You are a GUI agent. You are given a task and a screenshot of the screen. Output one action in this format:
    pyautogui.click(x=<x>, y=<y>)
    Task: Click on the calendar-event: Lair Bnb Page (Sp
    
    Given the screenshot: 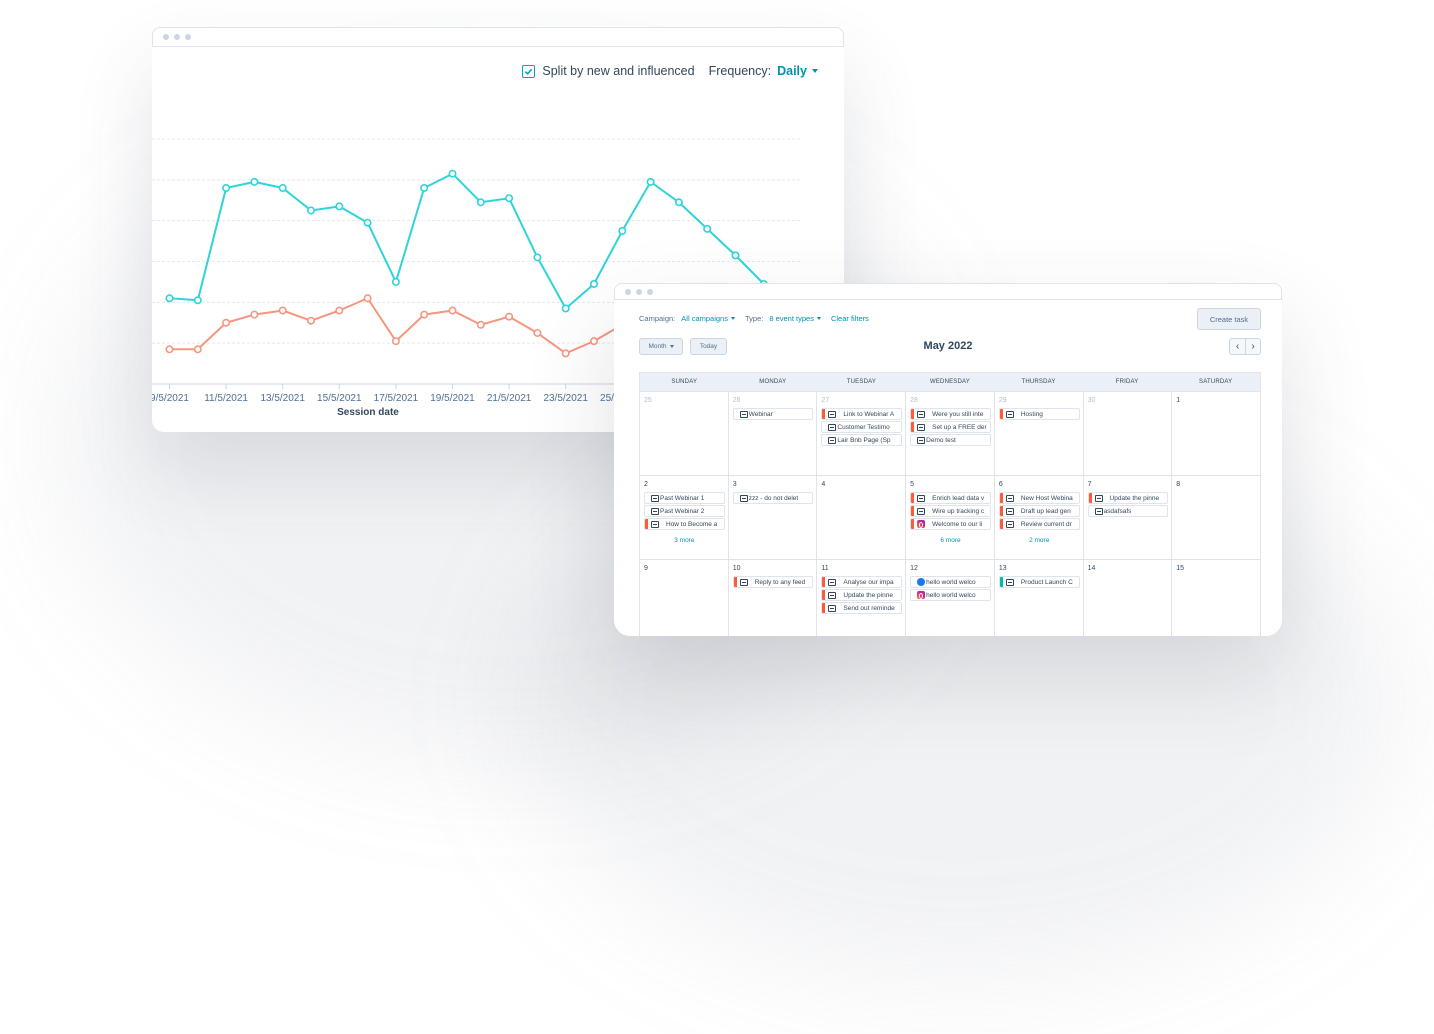 What is the action you would take?
    pyautogui.click(x=862, y=440)
    